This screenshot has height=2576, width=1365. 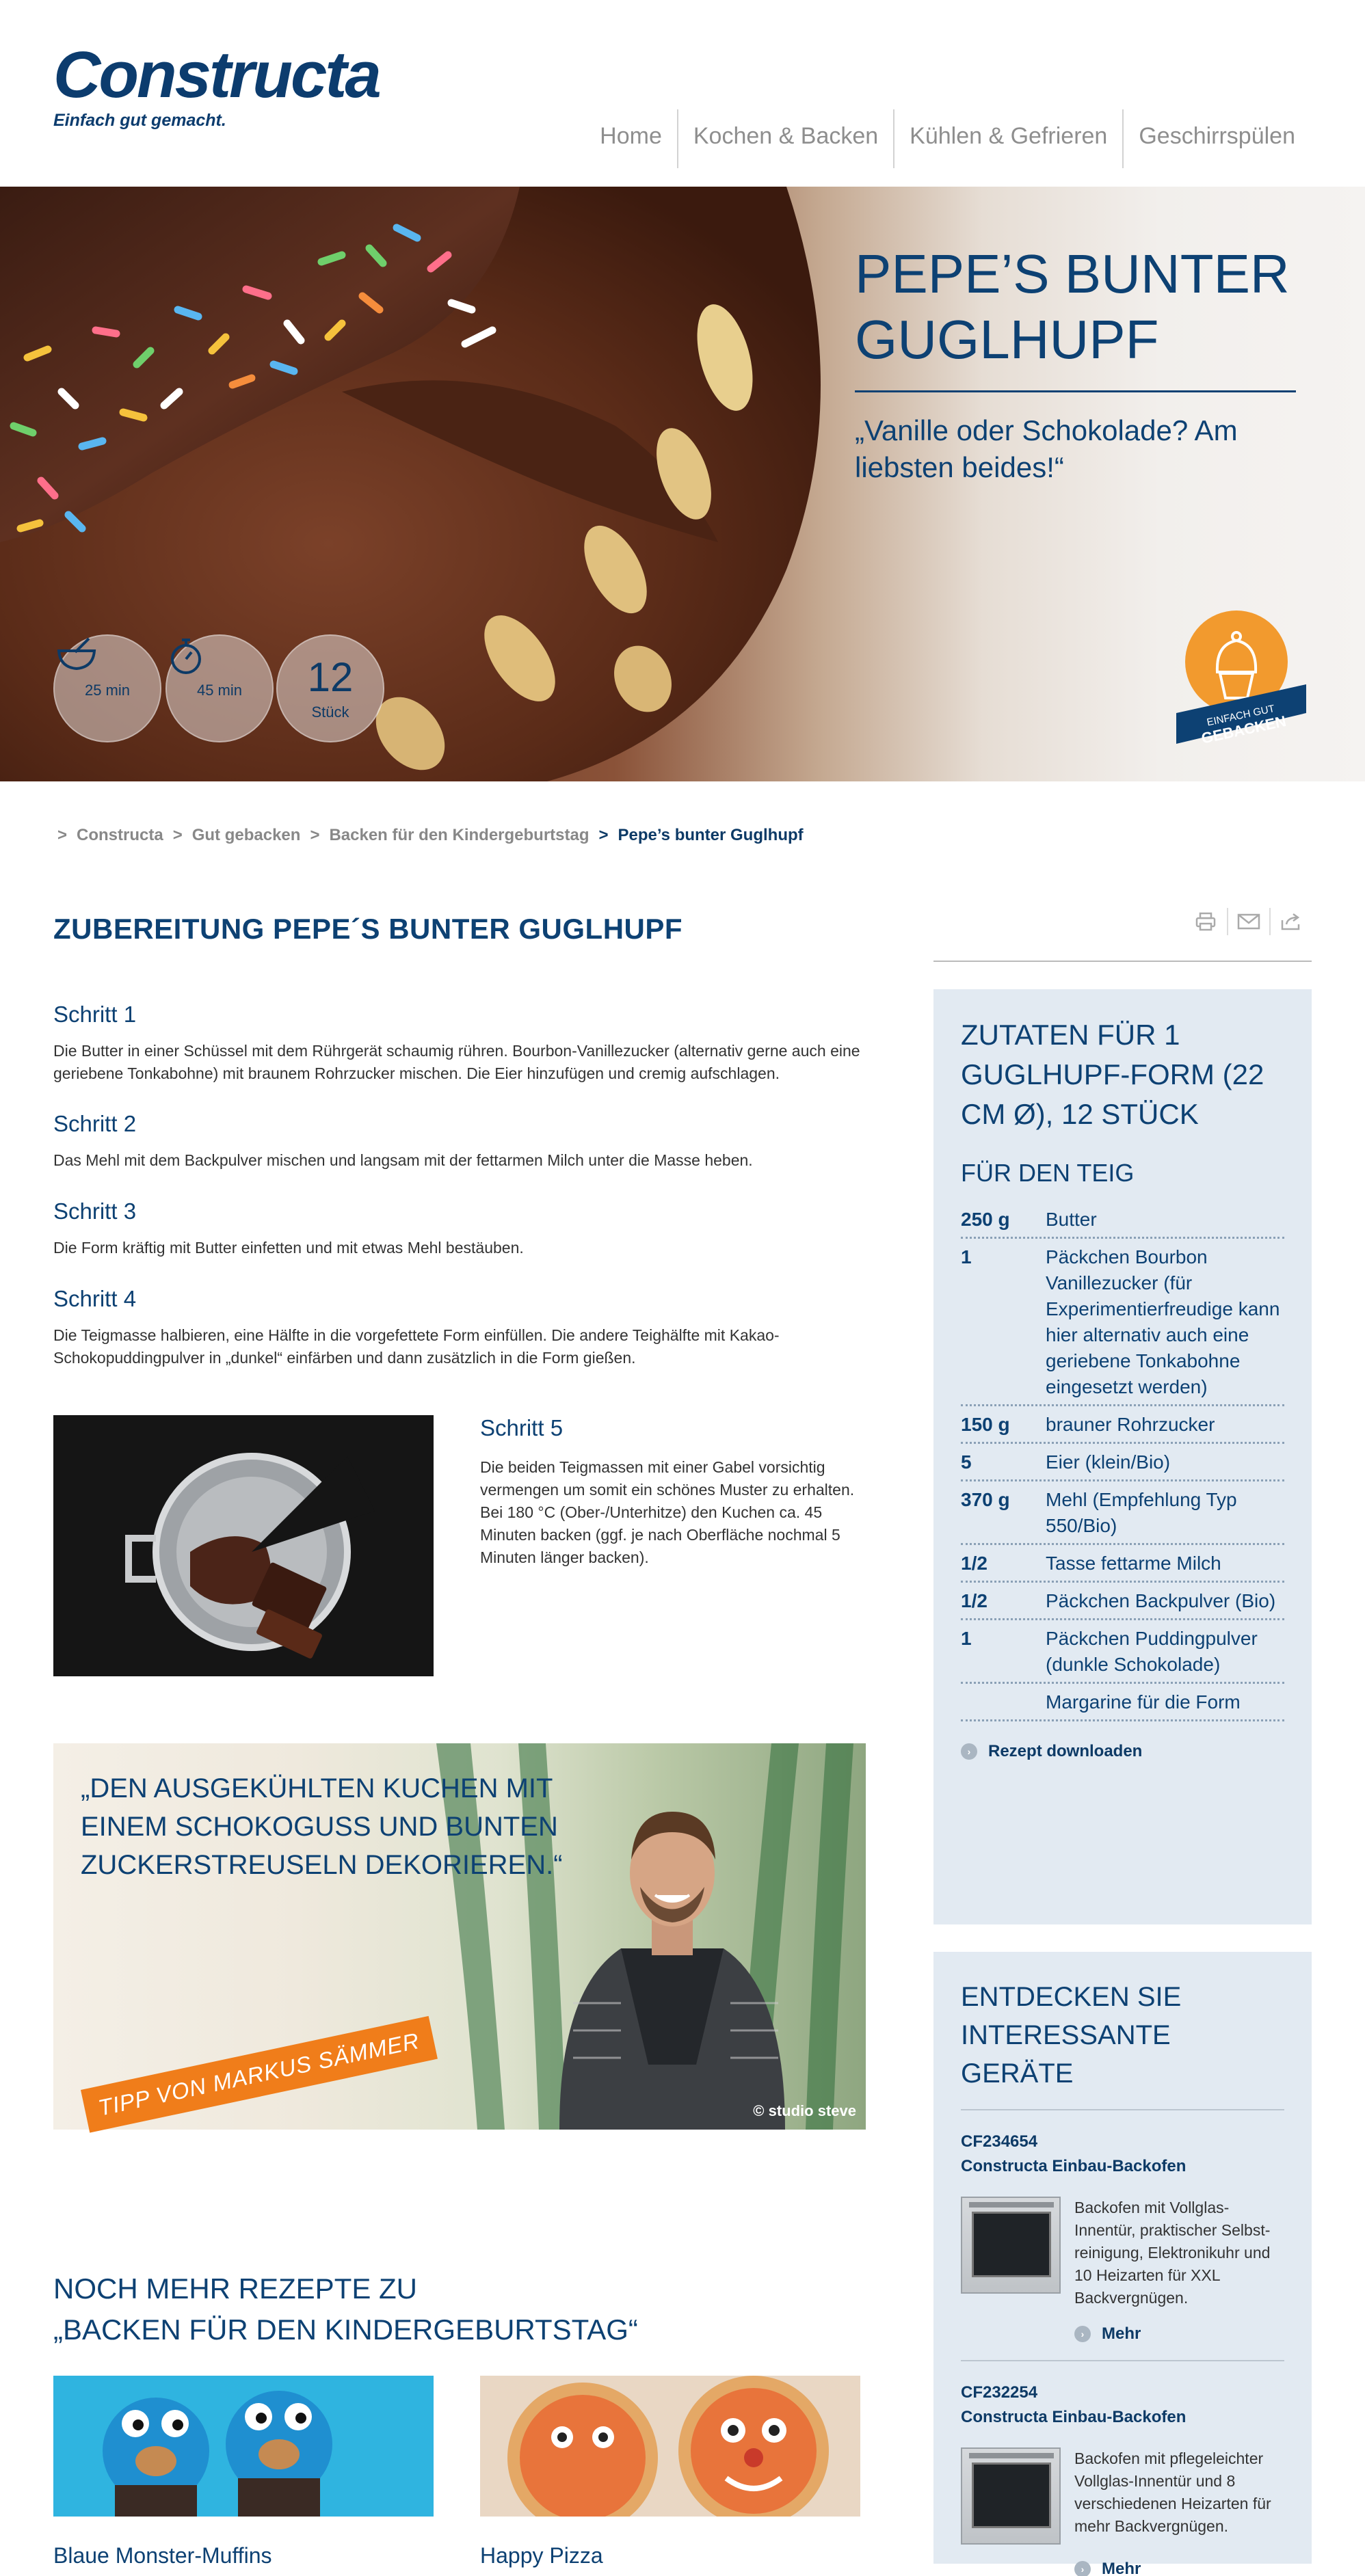 I want to click on nav-geschirrspuelen: Geschirrspülen, so click(x=1216, y=138).